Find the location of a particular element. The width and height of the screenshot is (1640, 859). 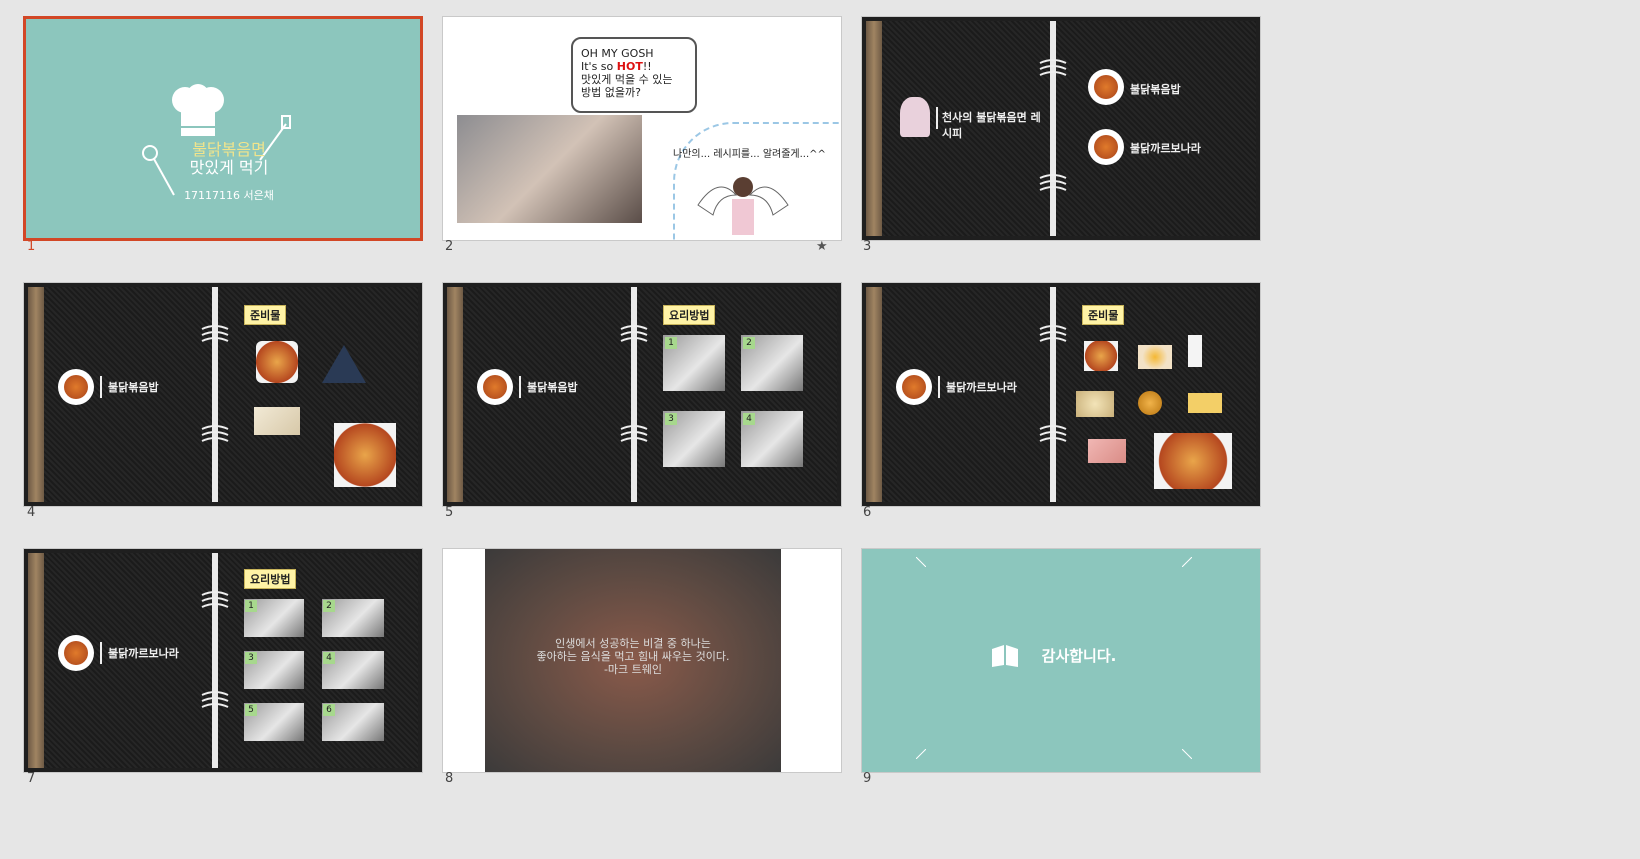

quote-line: 인생에서 성공하는 비결 중 하나는 is located at coordinates (633, 643).